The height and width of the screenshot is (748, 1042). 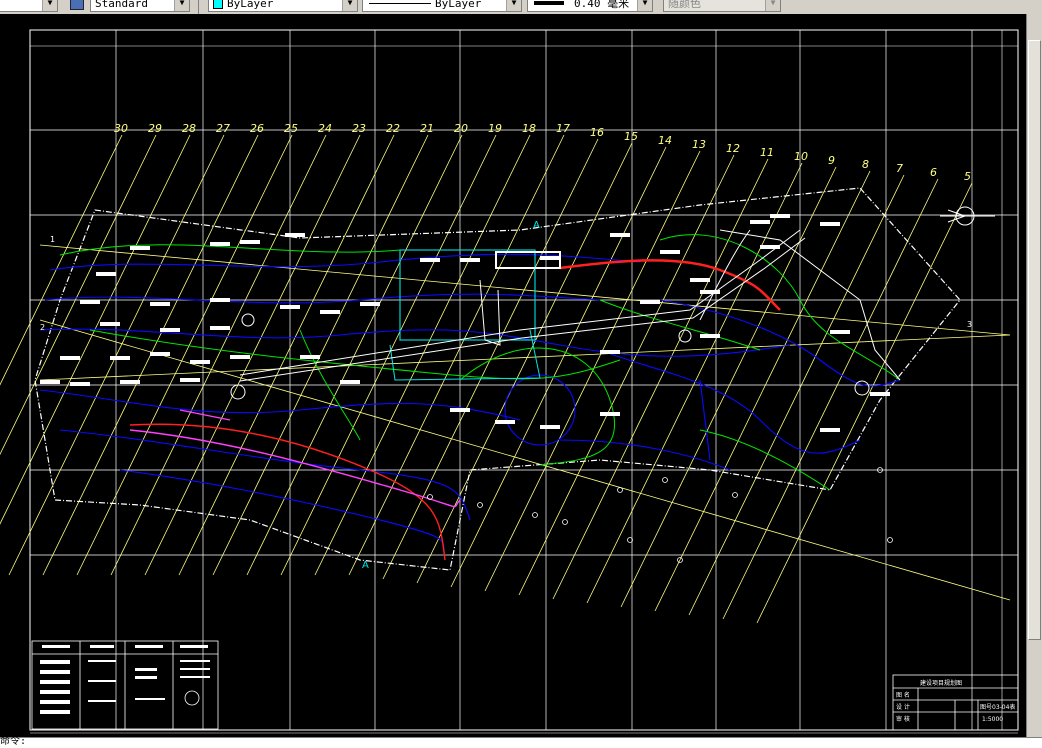 I want to click on text-style-dropdown: Standard ▼, so click(x=140, y=6).